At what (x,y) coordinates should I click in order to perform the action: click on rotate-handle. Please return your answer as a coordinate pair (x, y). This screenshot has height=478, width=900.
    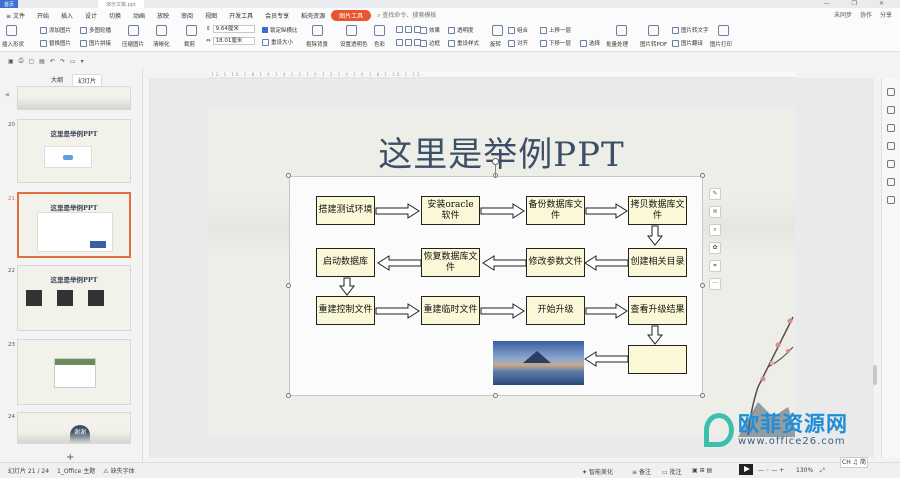
    Looking at the image, I should click on (495, 161).